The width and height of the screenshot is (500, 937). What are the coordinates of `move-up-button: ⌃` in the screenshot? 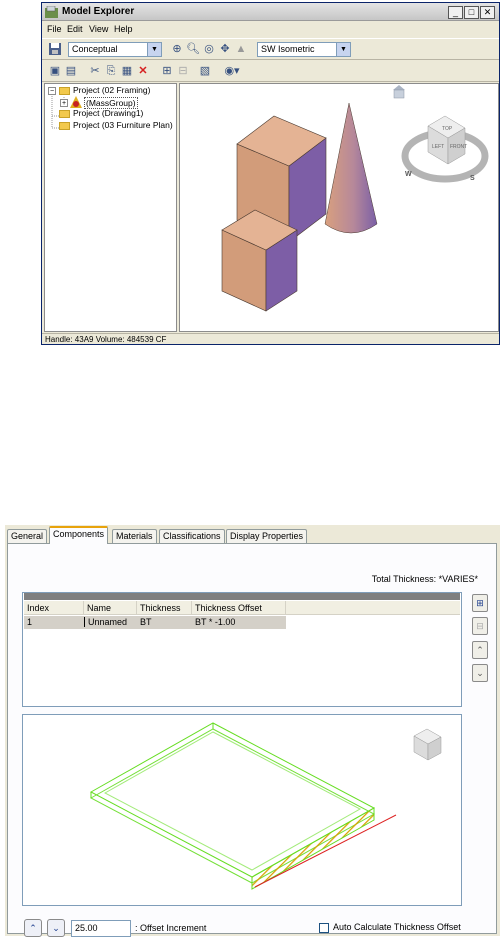 It's located at (480, 650).